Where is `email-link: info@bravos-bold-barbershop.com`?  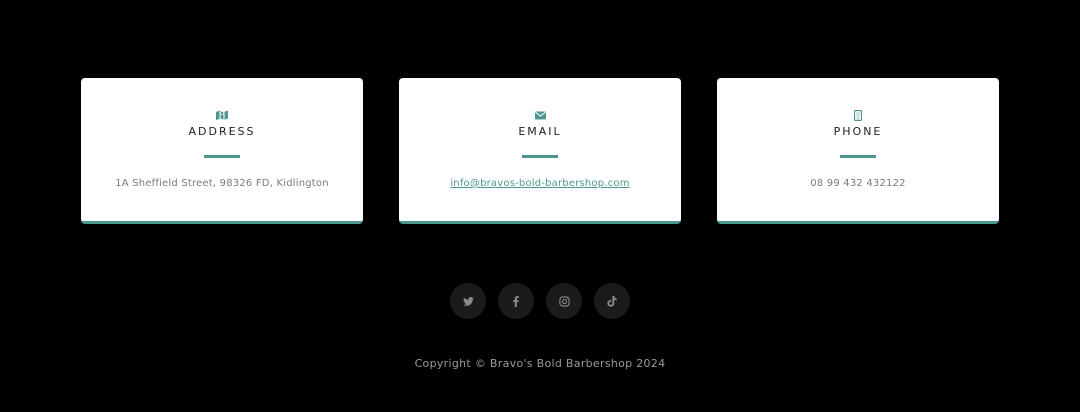
email-link: info@bravos-bold-barbershop.com is located at coordinates (540, 184).